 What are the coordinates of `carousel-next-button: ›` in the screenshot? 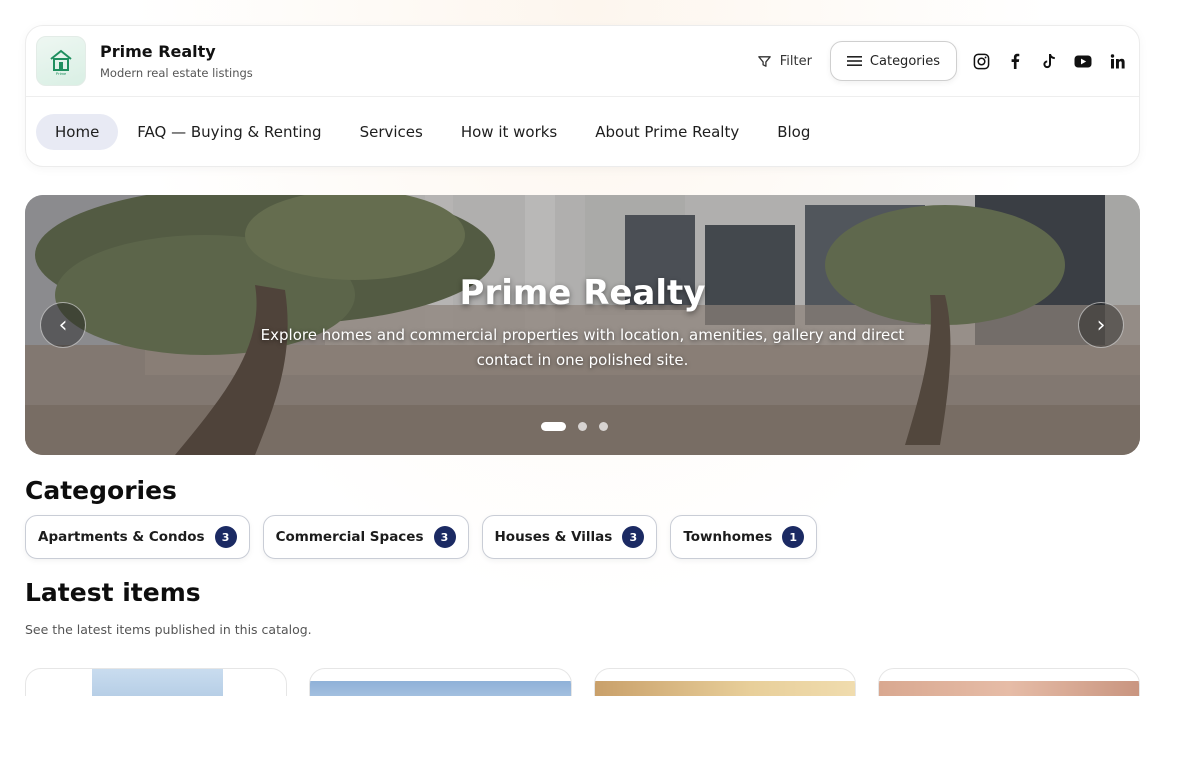 It's located at (1101, 325).